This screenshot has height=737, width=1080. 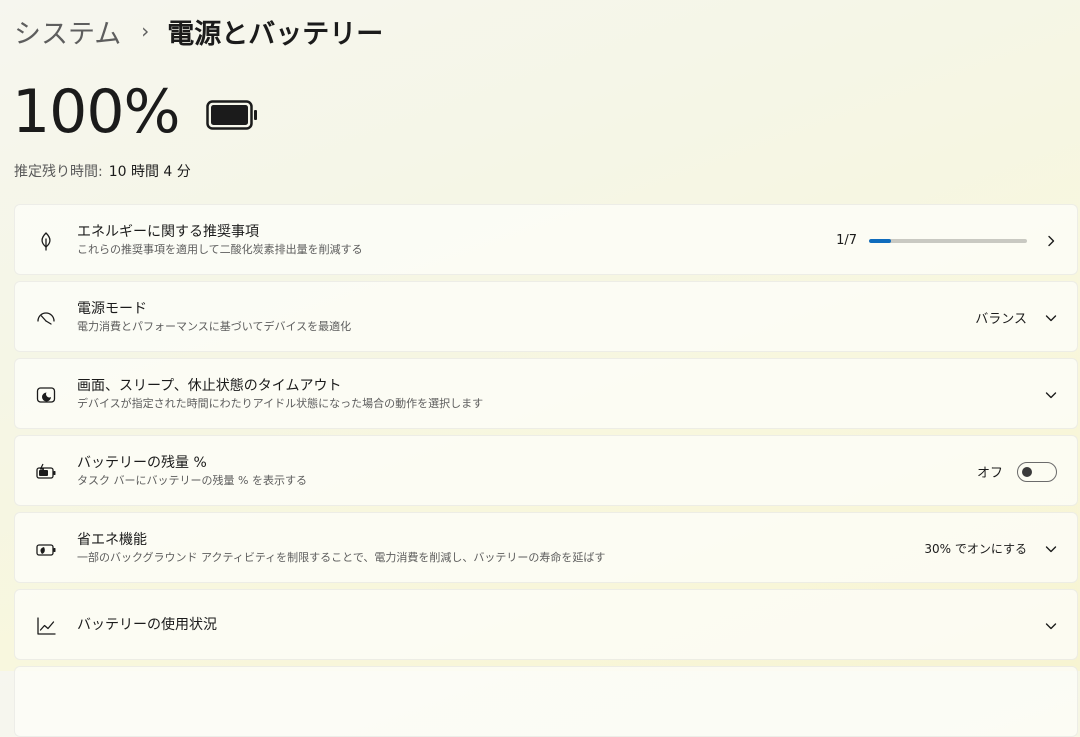 I want to click on energy-saver-threshold-value: 30% でオンにする, so click(x=975, y=549).